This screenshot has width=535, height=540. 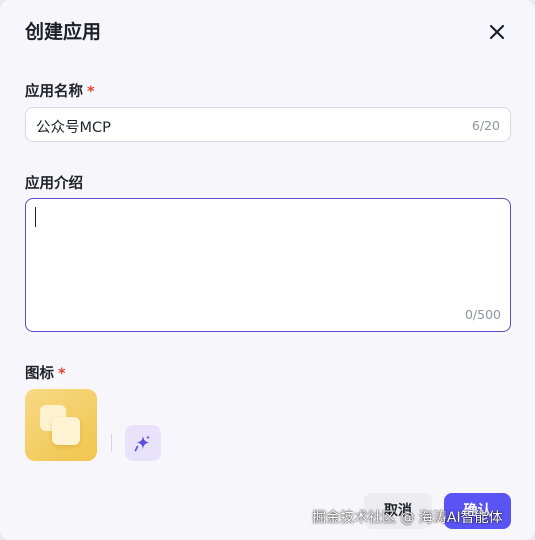 I want to click on divider, so click(x=111, y=443).